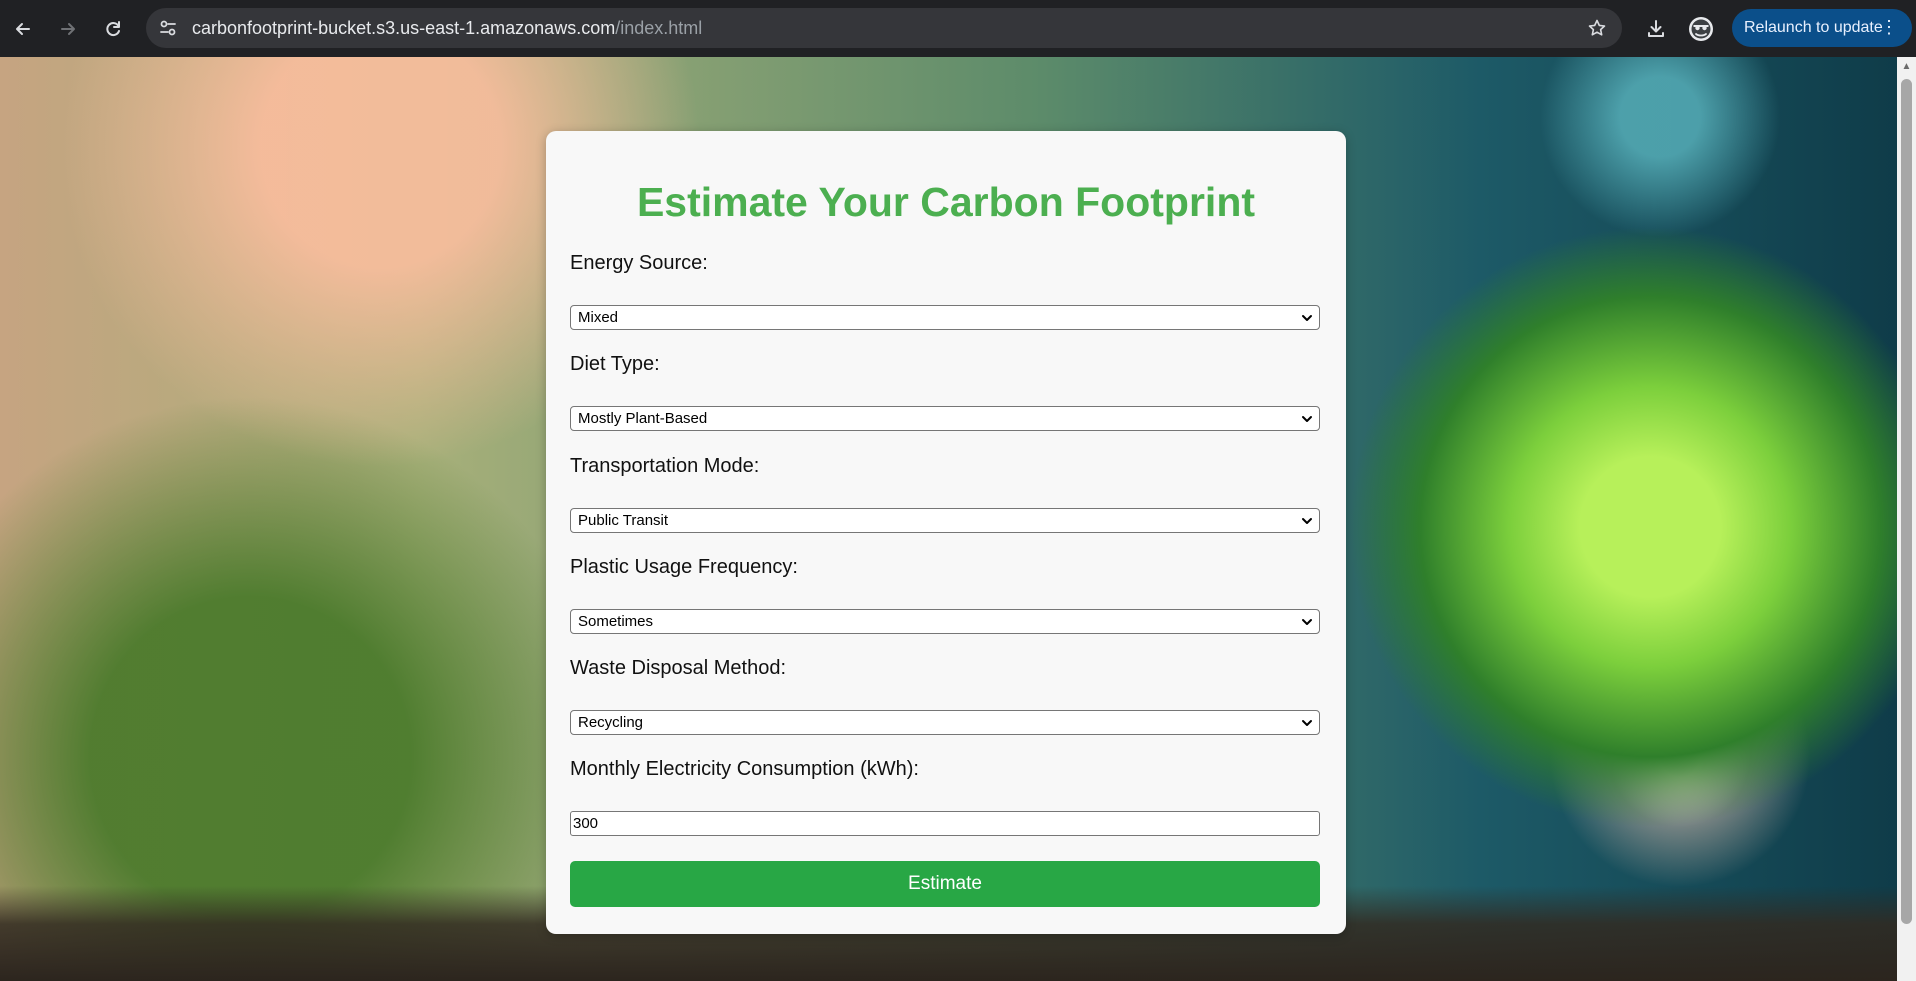 This screenshot has height=981, width=1916. I want to click on url-path: /index.html, so click(659, 28).